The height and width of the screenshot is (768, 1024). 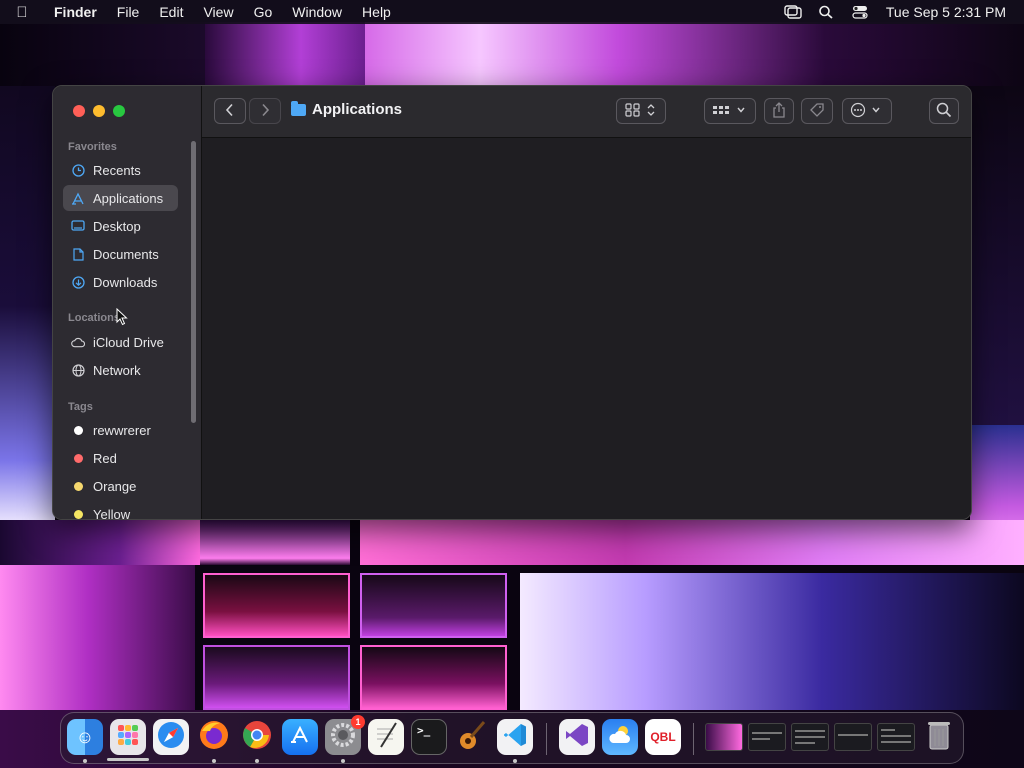 I want to click on cloud-icon, so click(x=78, y=342).